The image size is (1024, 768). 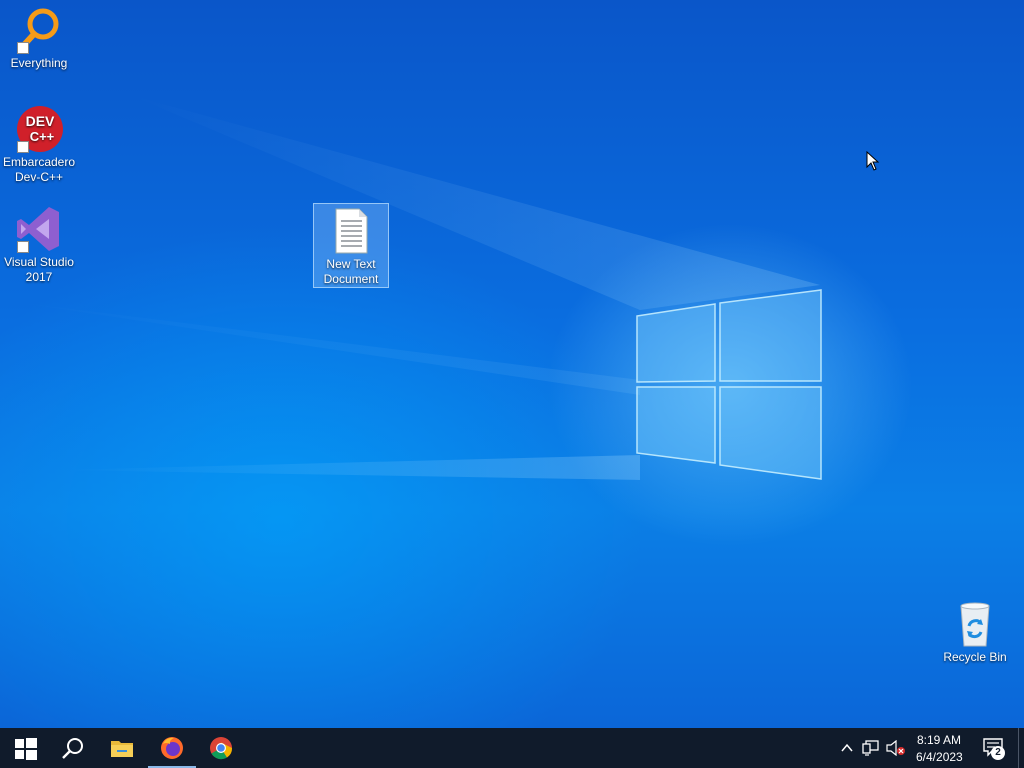 What do you see at coordinates (42, 136) in the screenshot?
I see `svg-text: C++` at bounding box center [42, 136].